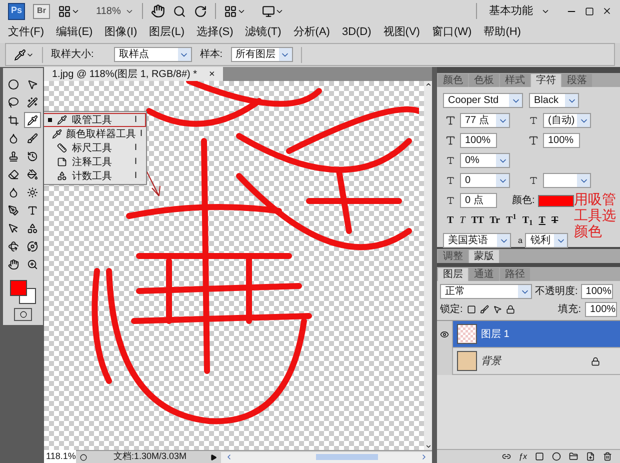  Describe the element at coordinates (556, 200) in the screenshot. I see `text-color-swatch` at that location.